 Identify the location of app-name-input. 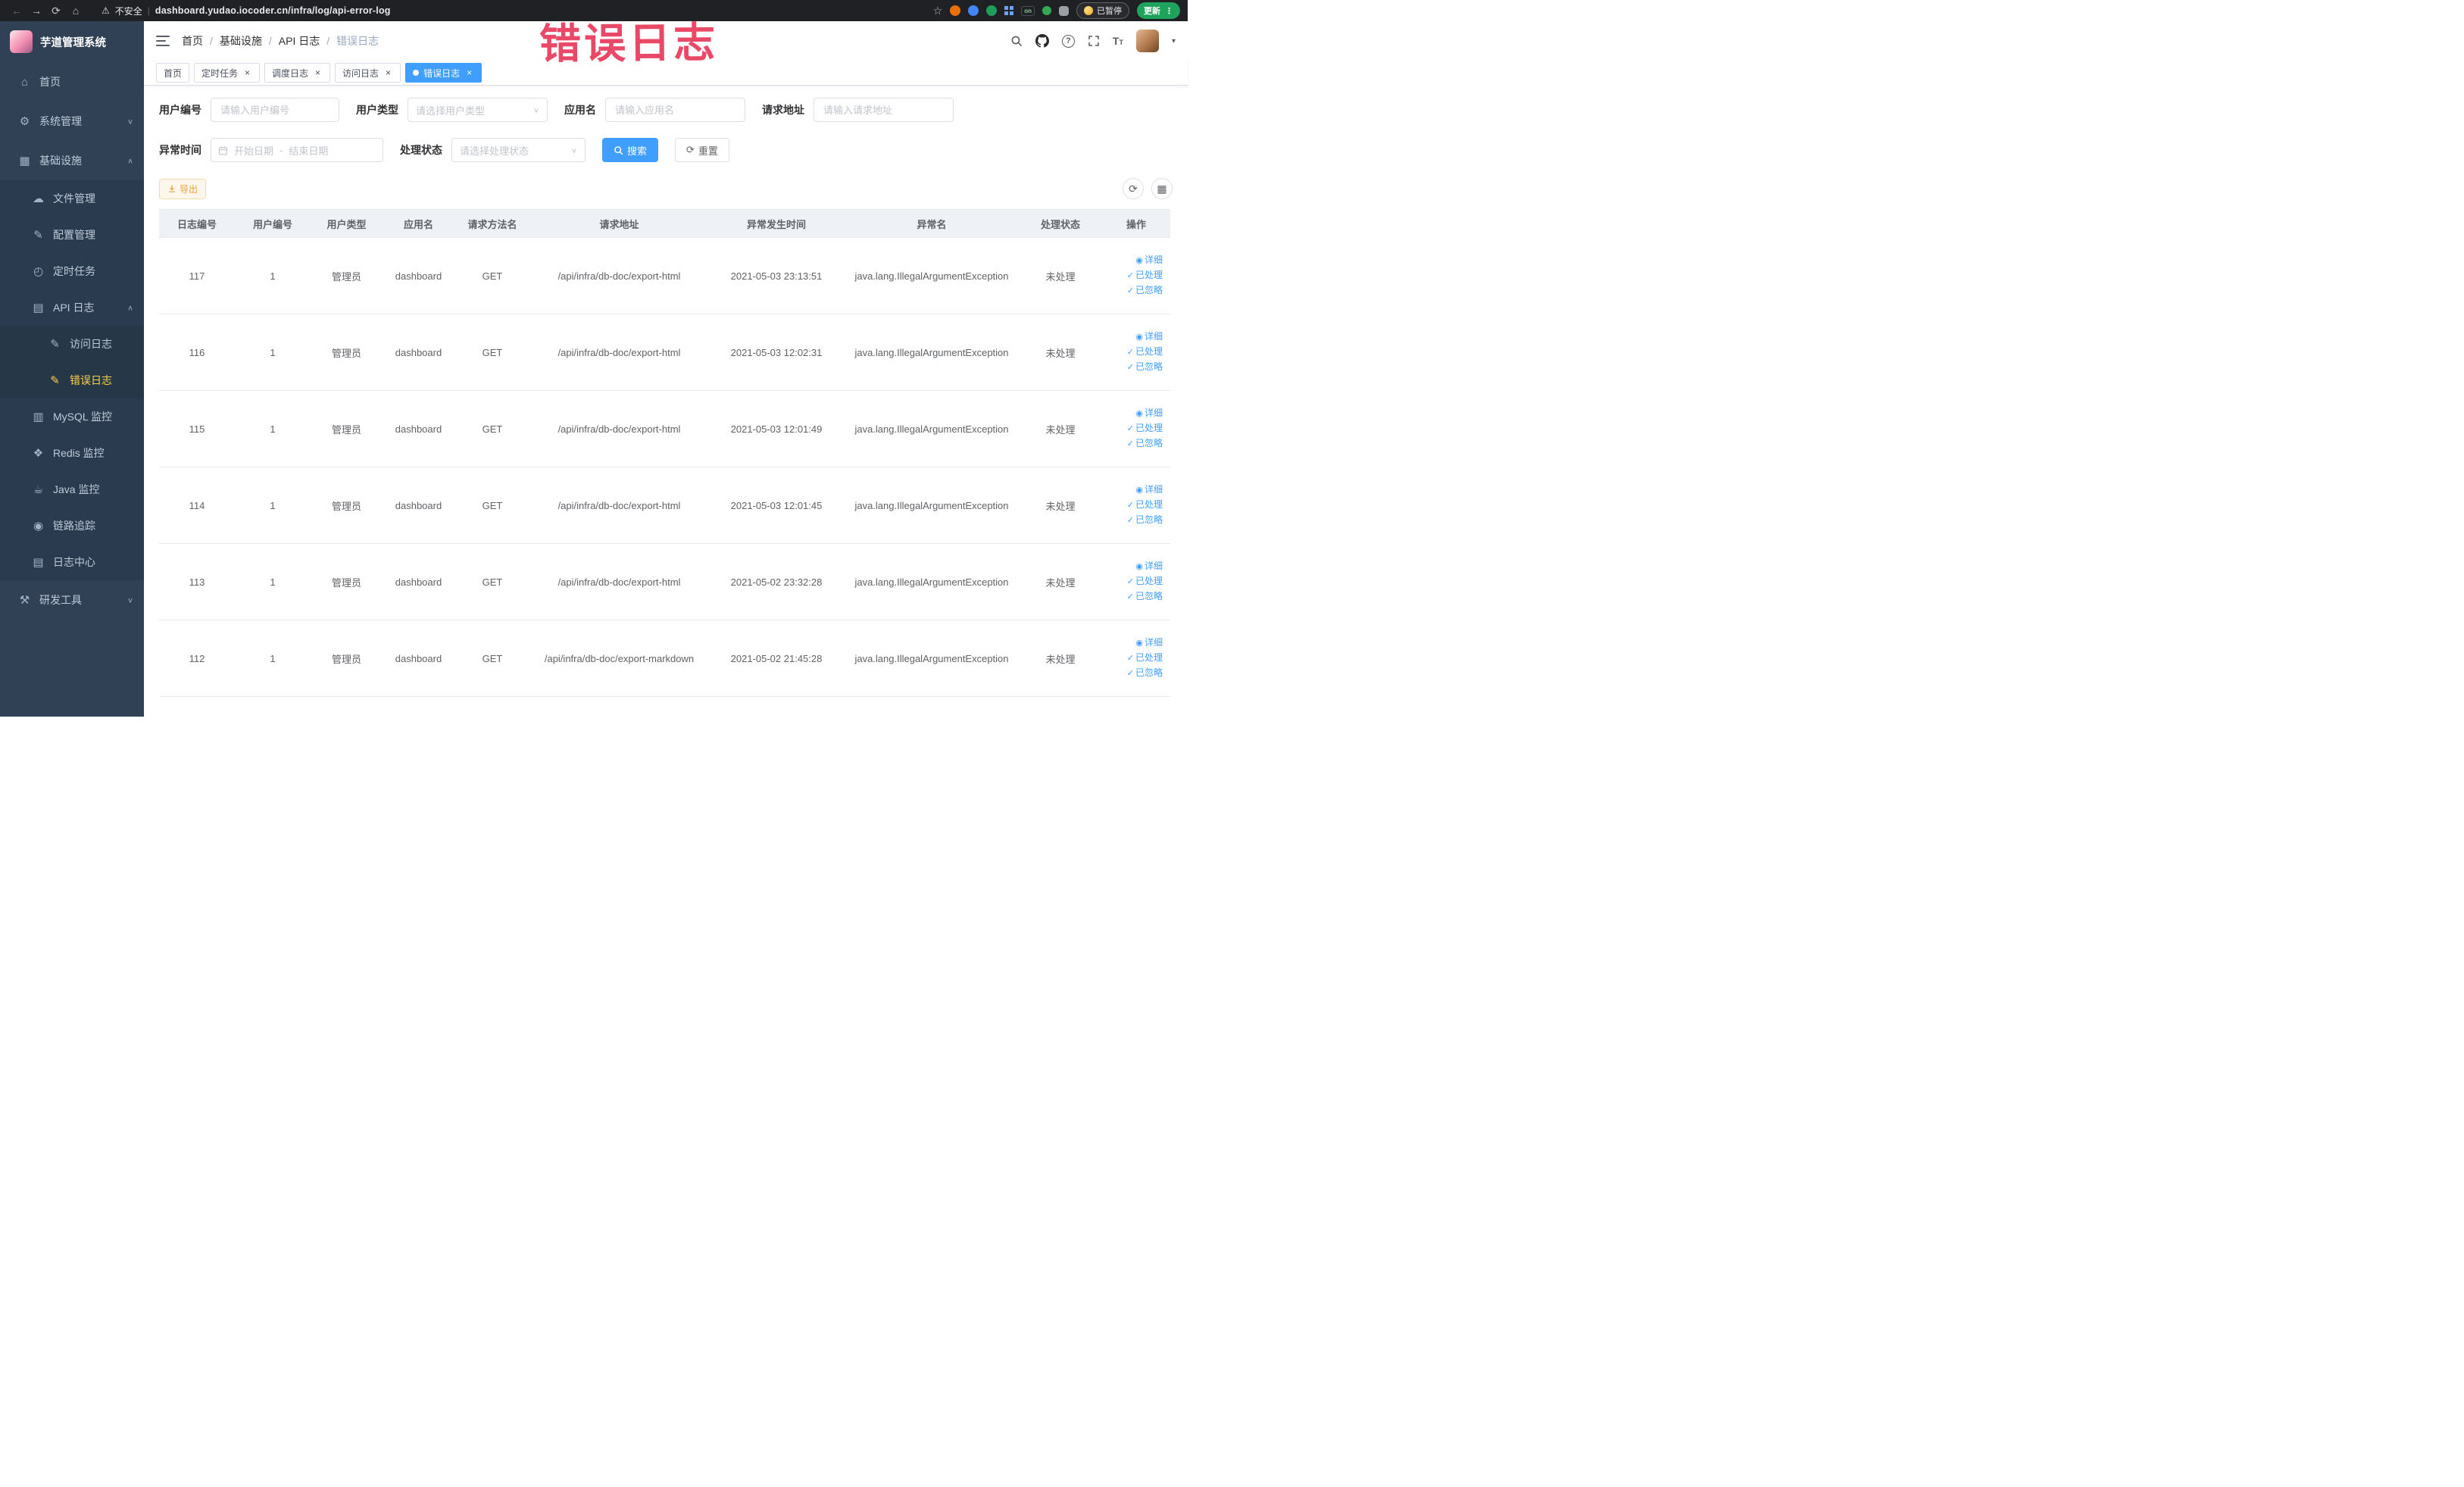
(675, 110).